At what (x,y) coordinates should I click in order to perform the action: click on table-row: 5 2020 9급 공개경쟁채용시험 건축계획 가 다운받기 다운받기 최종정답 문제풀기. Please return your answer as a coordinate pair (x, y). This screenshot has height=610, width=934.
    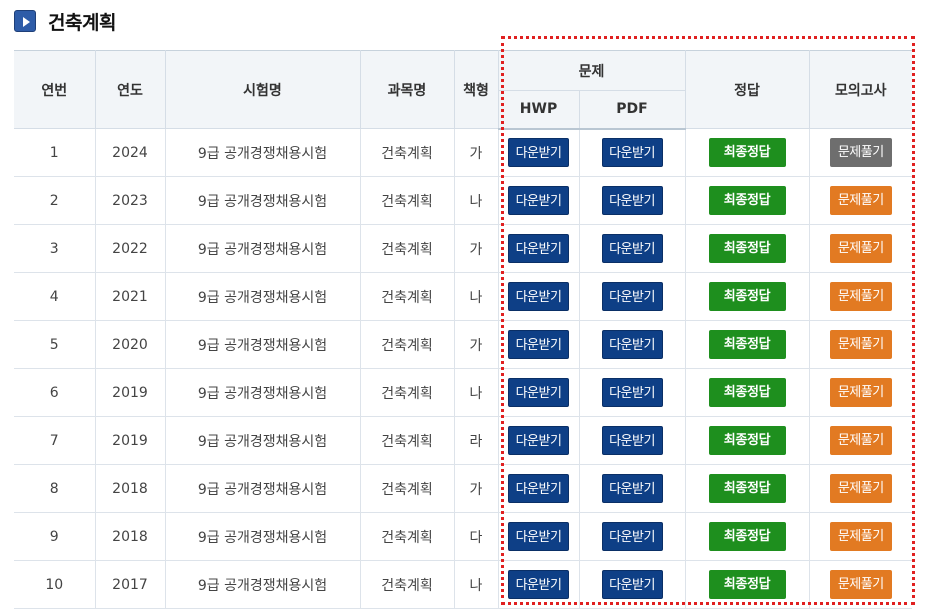
    Looking at the image, I should click on (463, 344).